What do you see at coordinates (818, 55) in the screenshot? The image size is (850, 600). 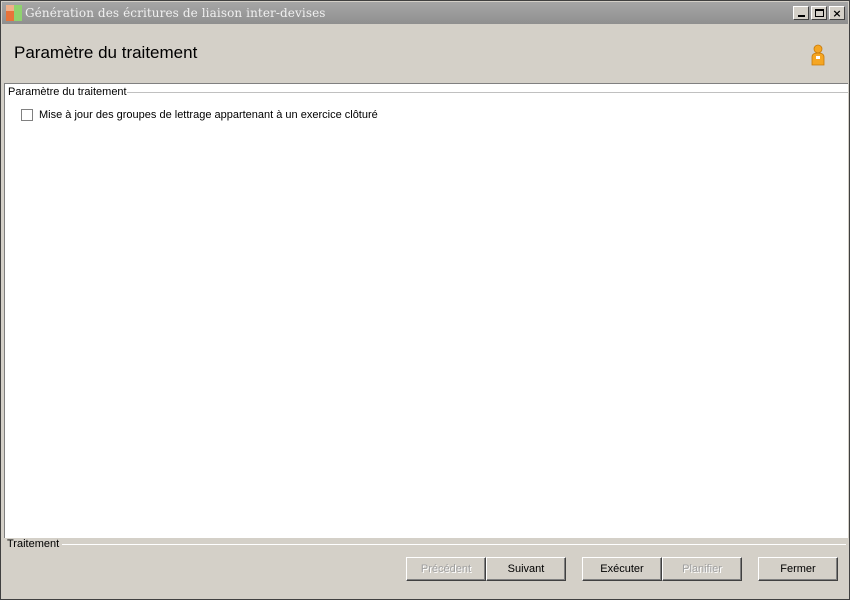 I see `person-icon` at bounding box center [818, 55].